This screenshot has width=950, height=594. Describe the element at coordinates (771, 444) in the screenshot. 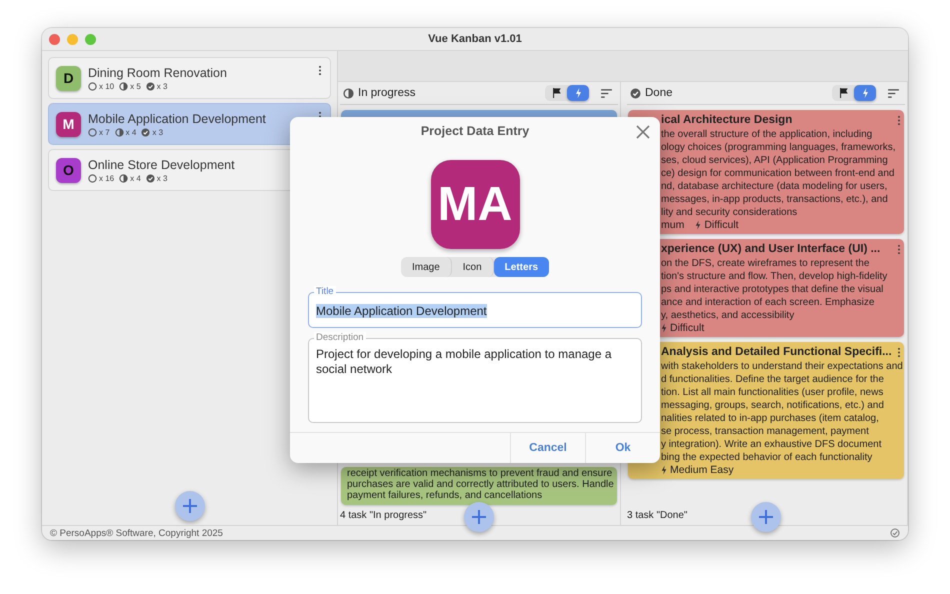

I see `task-description-line: y integration). Write an exhaustive DFS document` at that location.